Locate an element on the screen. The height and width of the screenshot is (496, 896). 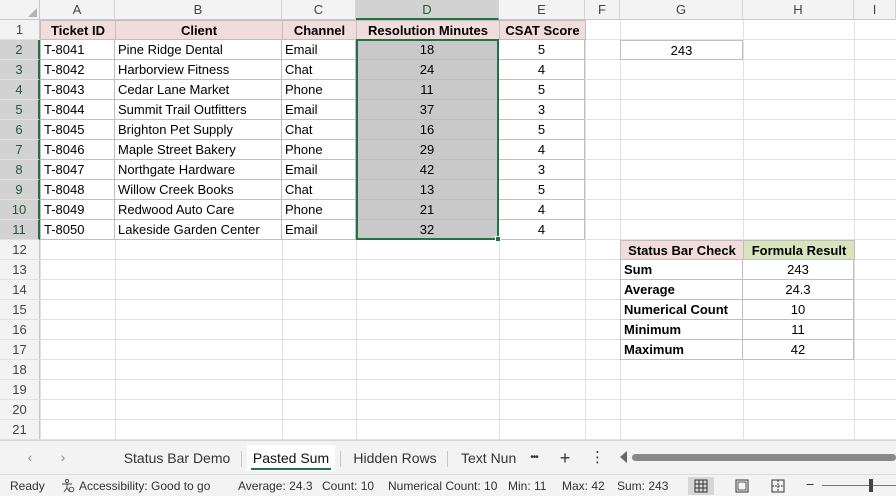
table-cell: T-8041 is located at coordinates (77, 50).